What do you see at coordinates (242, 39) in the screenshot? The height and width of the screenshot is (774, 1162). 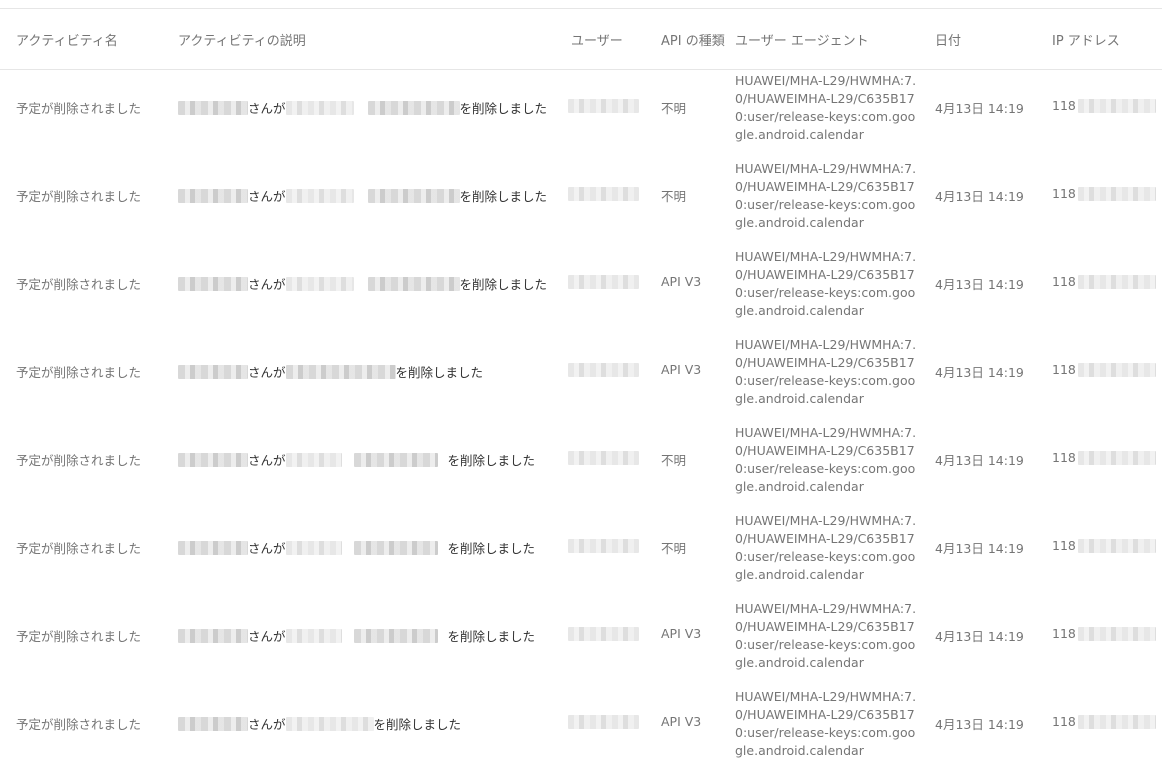 I see `column-header-activity-description: アクティビティの説明` at bounding box center [242, 39].